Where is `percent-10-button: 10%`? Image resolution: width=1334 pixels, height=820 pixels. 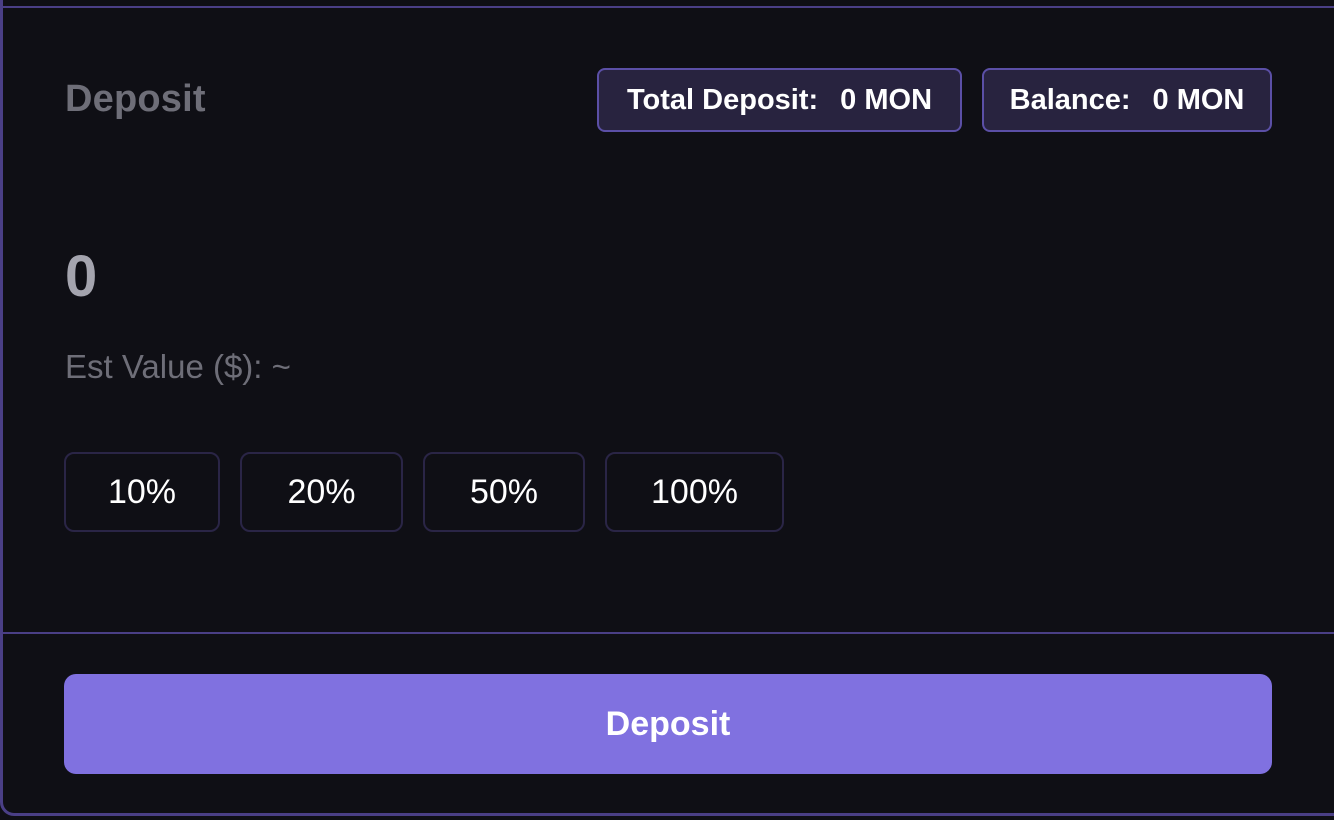
percent-10-button: 10% is located at coordinates (142, 492).